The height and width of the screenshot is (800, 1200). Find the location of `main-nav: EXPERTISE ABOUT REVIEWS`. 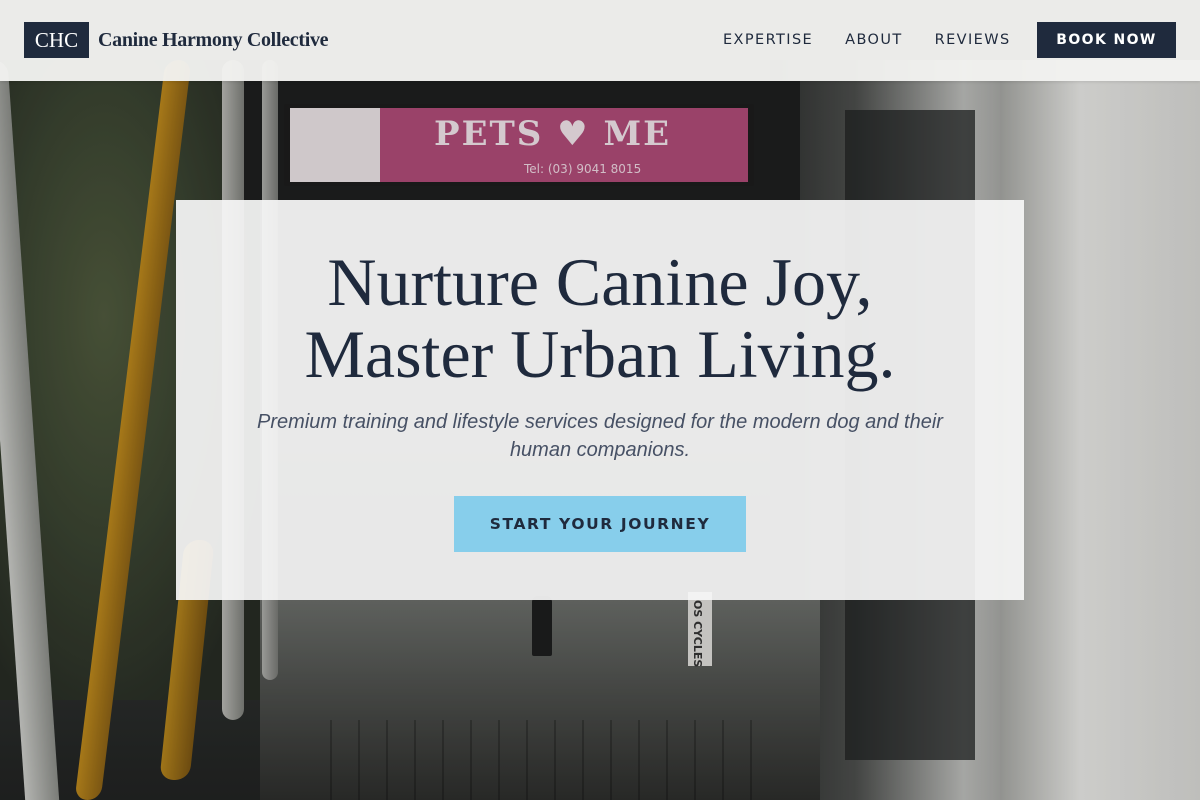

main-nav: EXPERTISE ABOUT REVIEWS is located at coordinates (874, 40).